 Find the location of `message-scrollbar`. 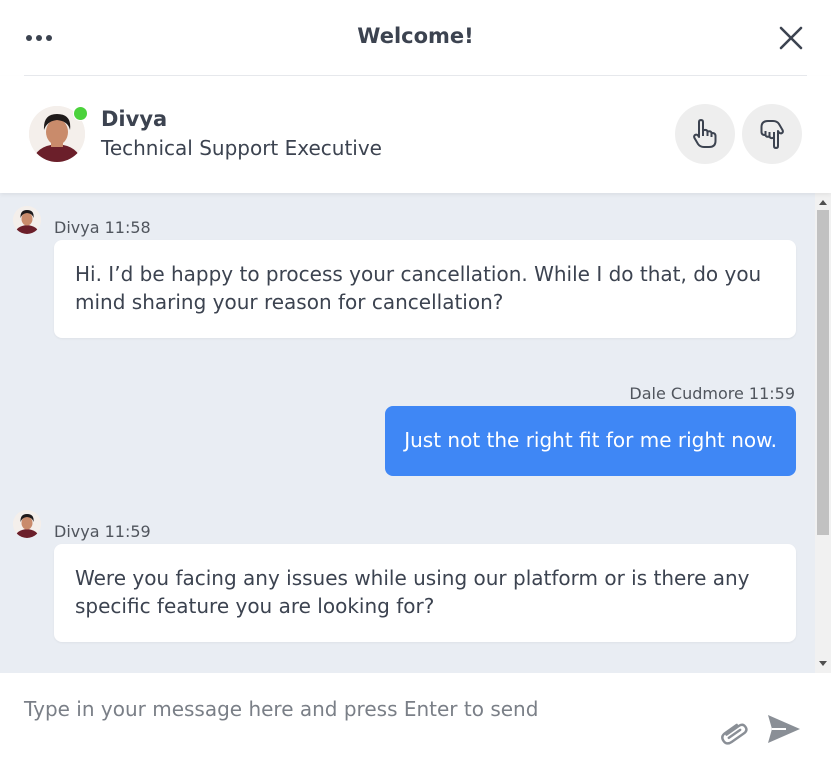

message-scrollbar is located at coordinates (823, 433).